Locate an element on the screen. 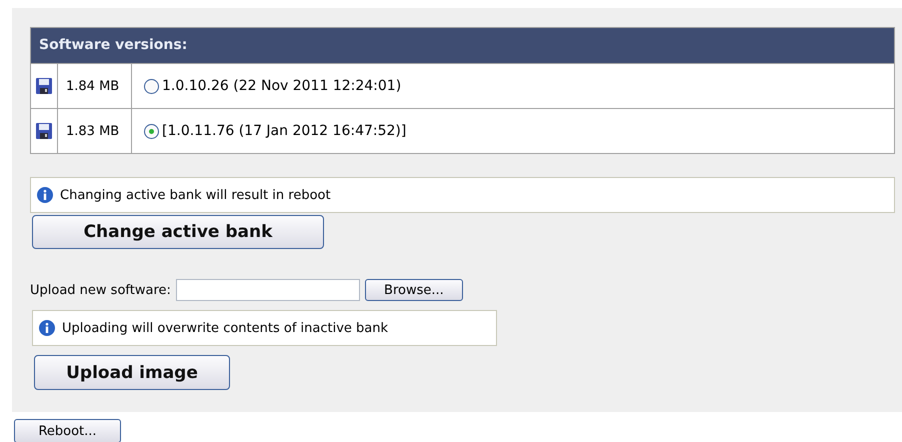 Image resolution: width=902 pixels, height=442 pixels. upload-image-button: Upload image is located at coordinates (132, 372).